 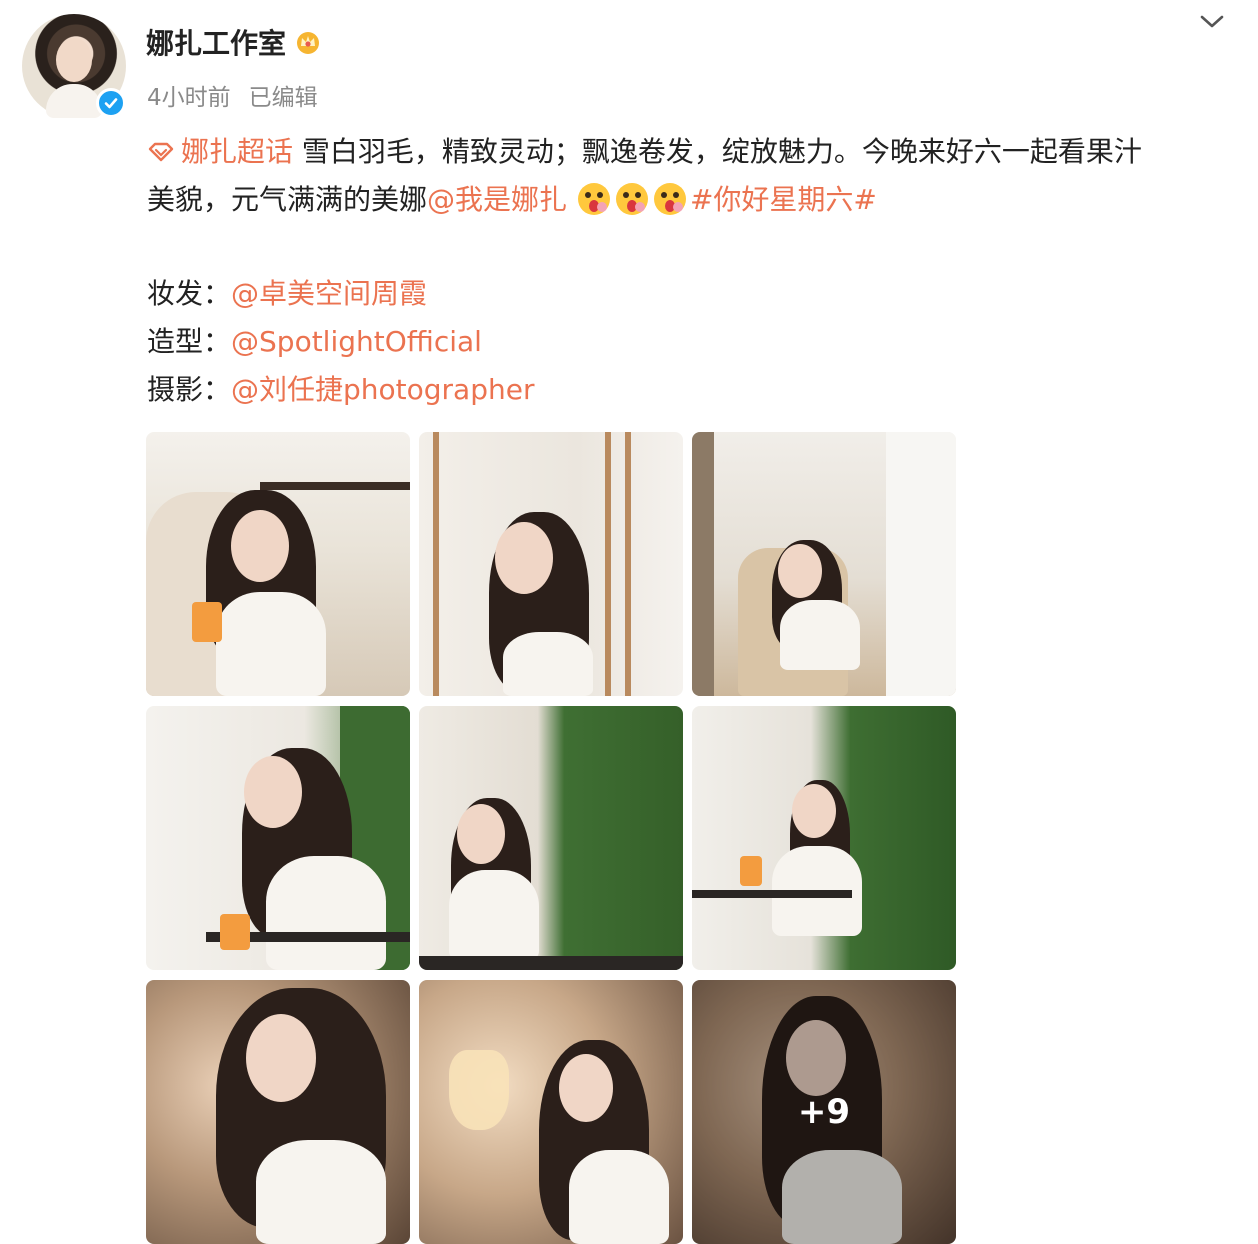 I want to click on credit-row-photo: 摄影：@刘任捷photographer, so click(x=340, y=390).